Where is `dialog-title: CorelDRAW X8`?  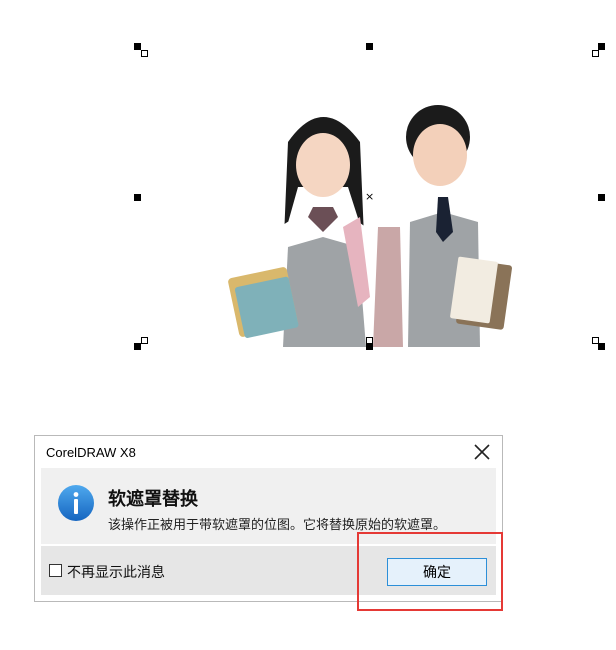
dialog-title: CorelDRAW X8 is located at coordinates (91, 452).